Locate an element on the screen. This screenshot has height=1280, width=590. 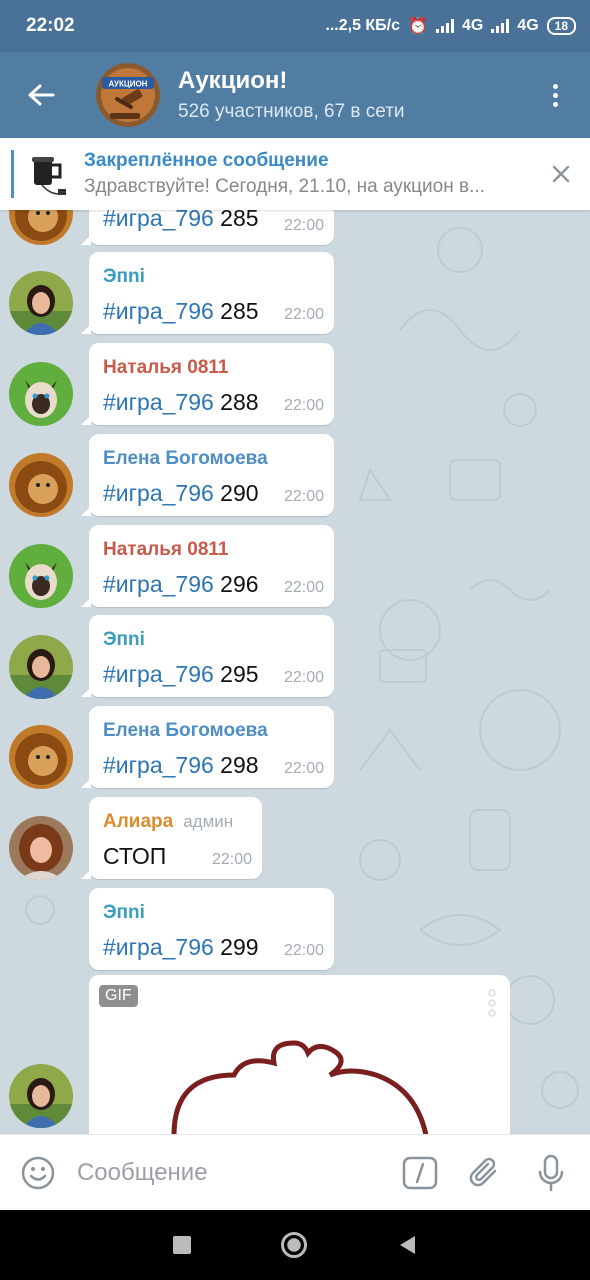
message-text: #игра_796 290 is located at coordinates (181, 493).